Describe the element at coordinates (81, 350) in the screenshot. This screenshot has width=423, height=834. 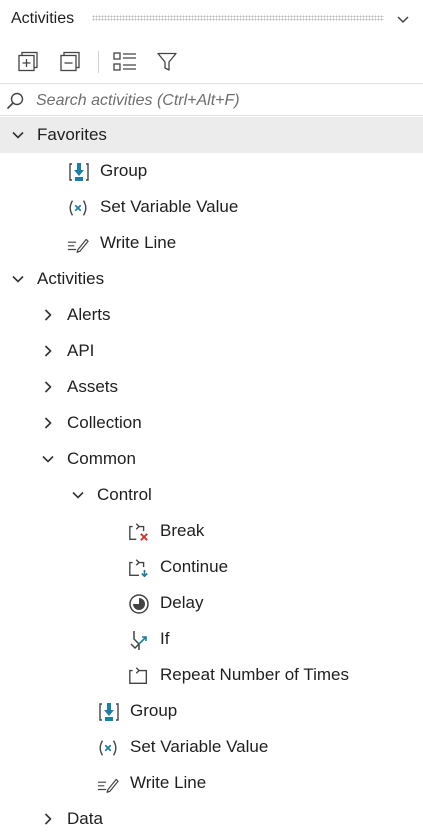
I see `tree-node-label: API` at that location.